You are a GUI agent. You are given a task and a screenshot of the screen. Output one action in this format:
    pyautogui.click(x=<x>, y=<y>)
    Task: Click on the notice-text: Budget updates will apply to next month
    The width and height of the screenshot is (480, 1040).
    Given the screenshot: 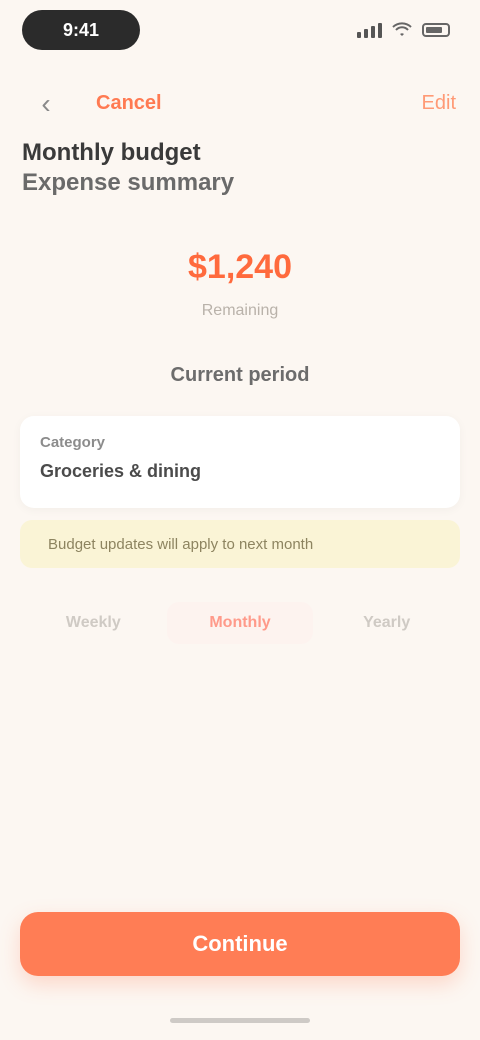 What is the action you would take?
    pyautogui.click(x=181, y=544)
    